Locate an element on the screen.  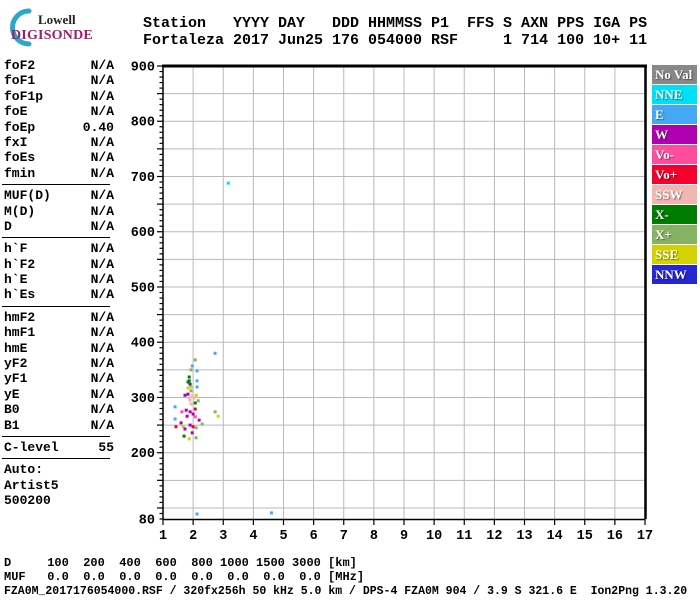
x-tick-label: 17 is located at coordinates (645, 536).